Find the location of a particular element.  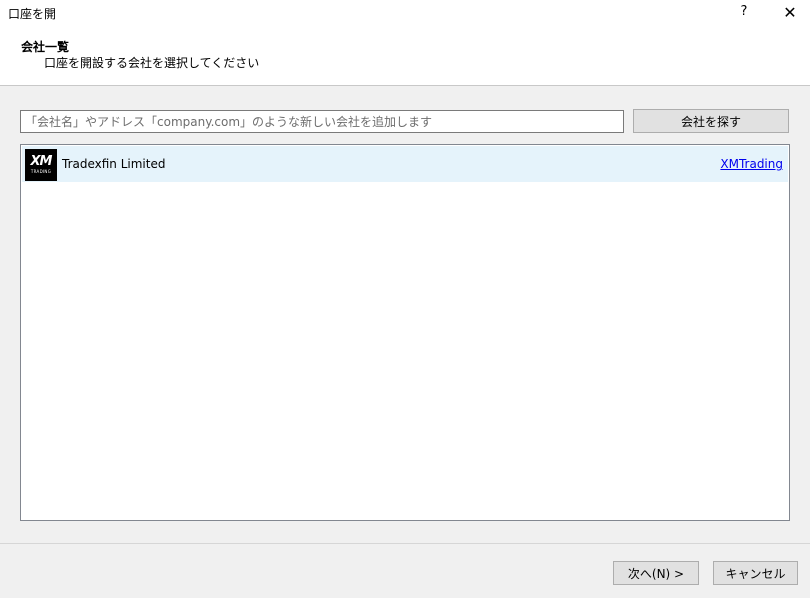

company-search-input is located at coordinates (322, 121).